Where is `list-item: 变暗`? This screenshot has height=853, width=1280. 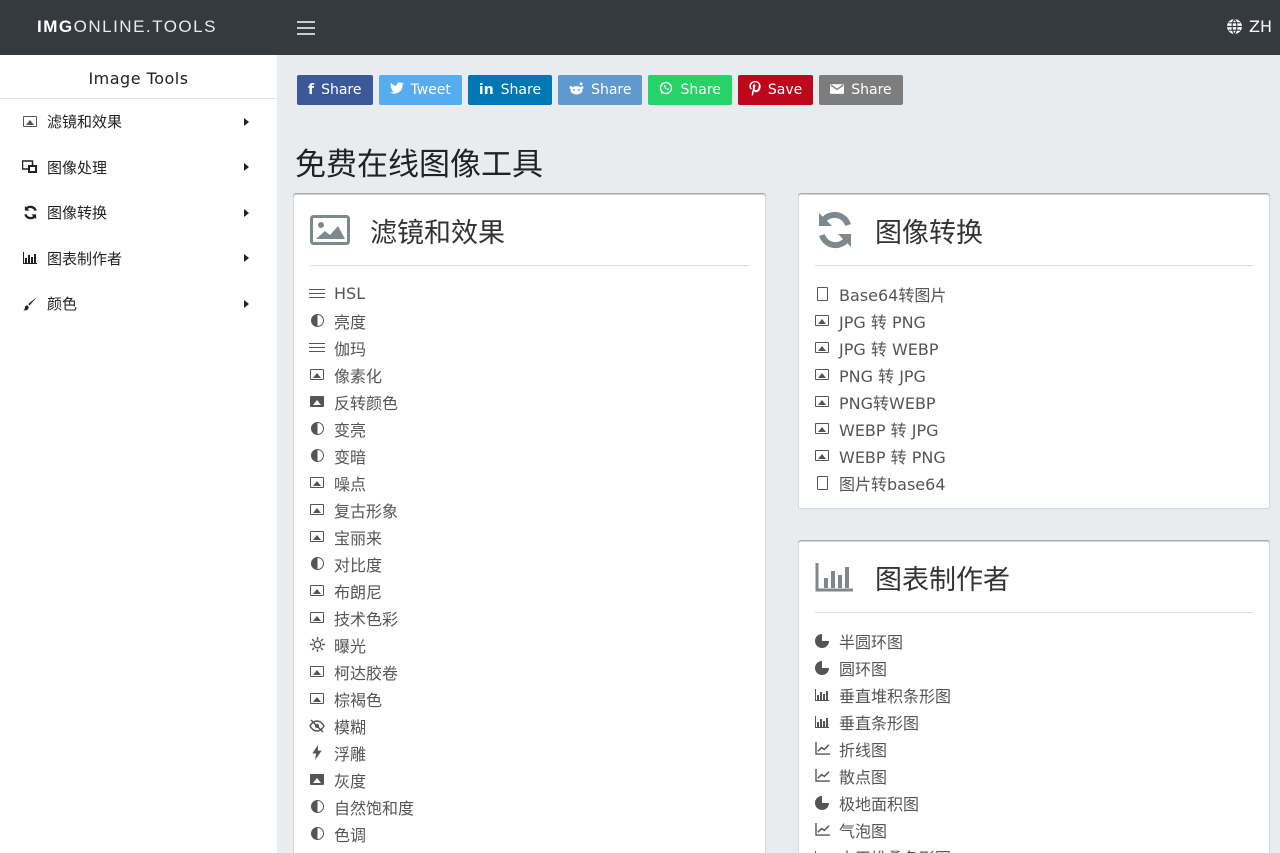
list-item: 变暗 is located at coordinates (536, 455).